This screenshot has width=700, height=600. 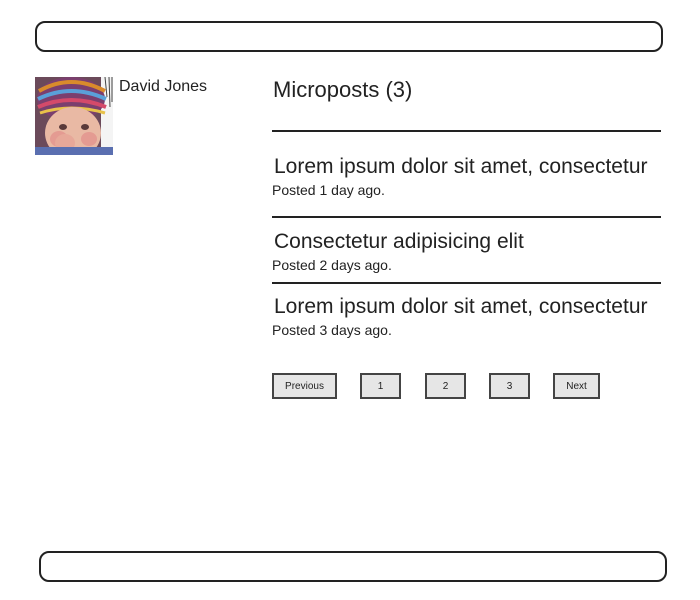 I want to click on pagination-page-1-button: 1, so click(x=380, y=386).